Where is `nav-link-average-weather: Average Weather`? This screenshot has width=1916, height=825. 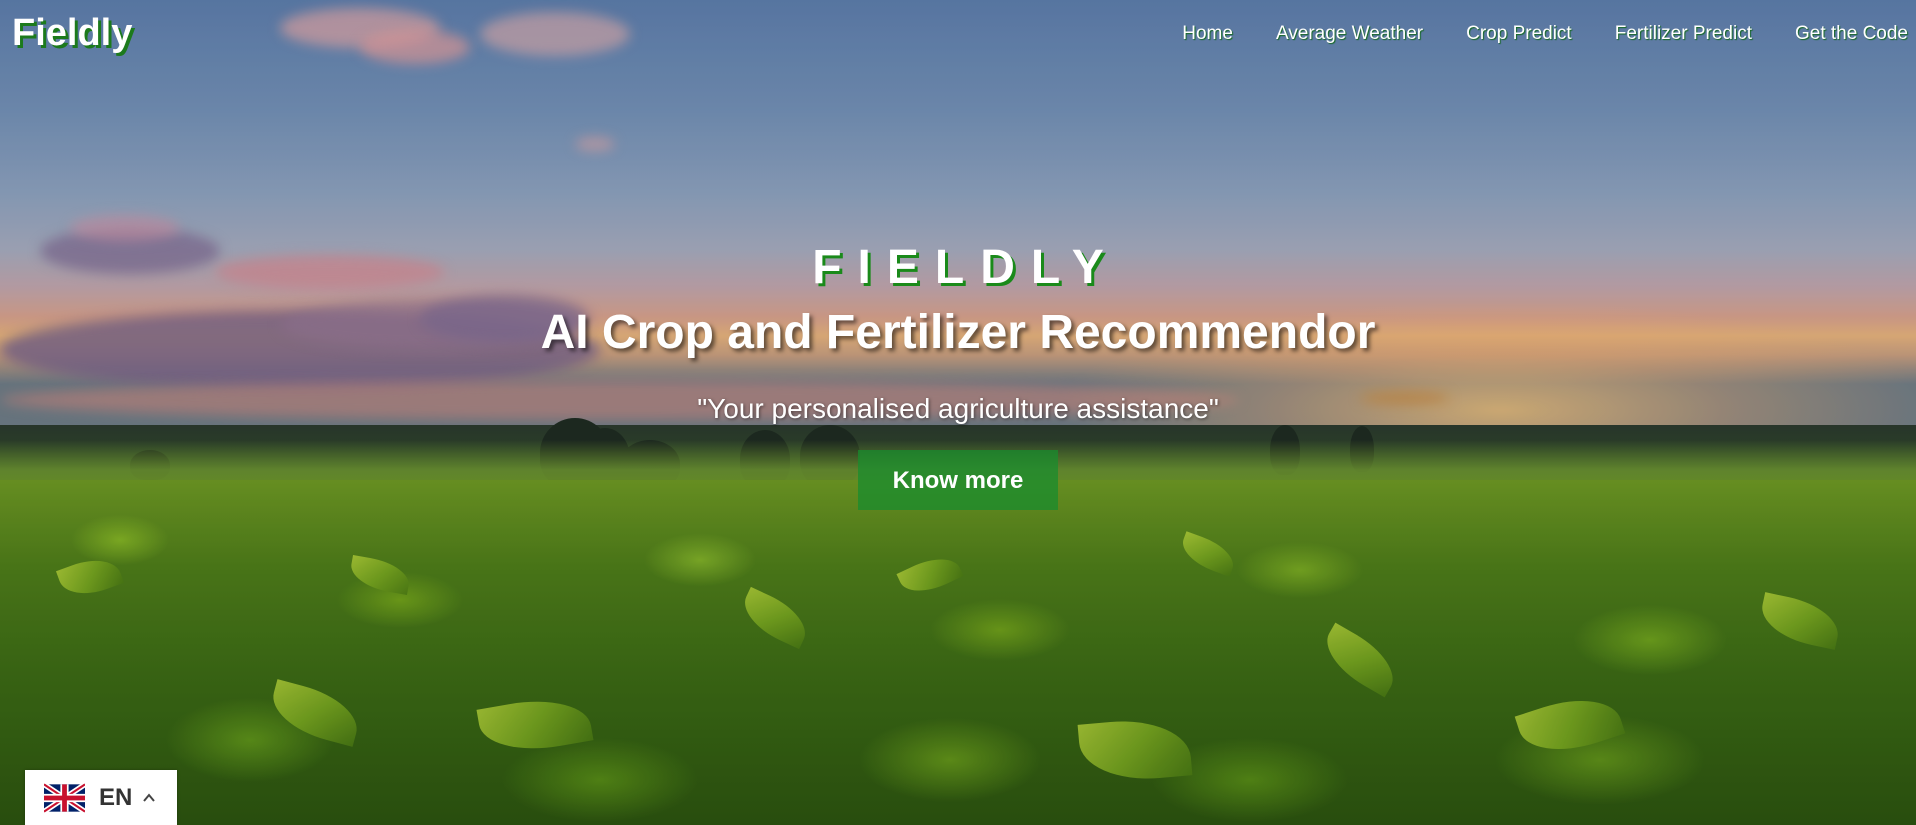 nav-link-average-weather: Average Weather is located at coordinates (1349, 34).